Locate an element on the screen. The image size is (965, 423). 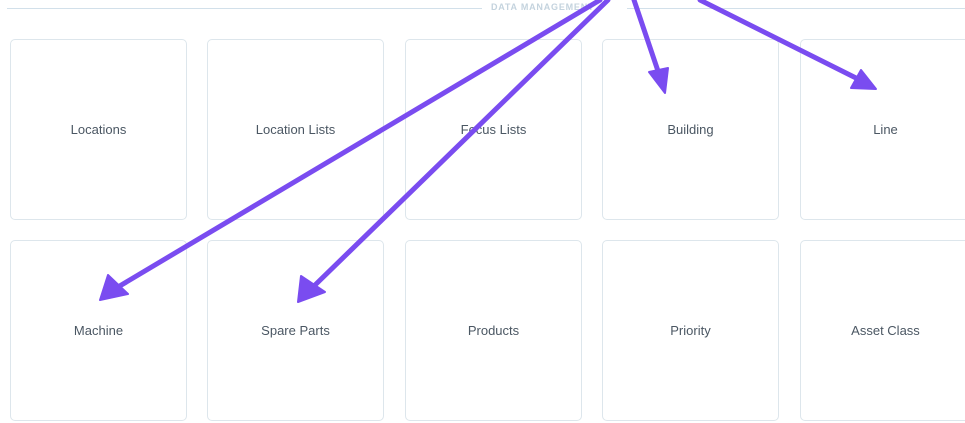
tile-line: Line is located at coordinates (882, 129).